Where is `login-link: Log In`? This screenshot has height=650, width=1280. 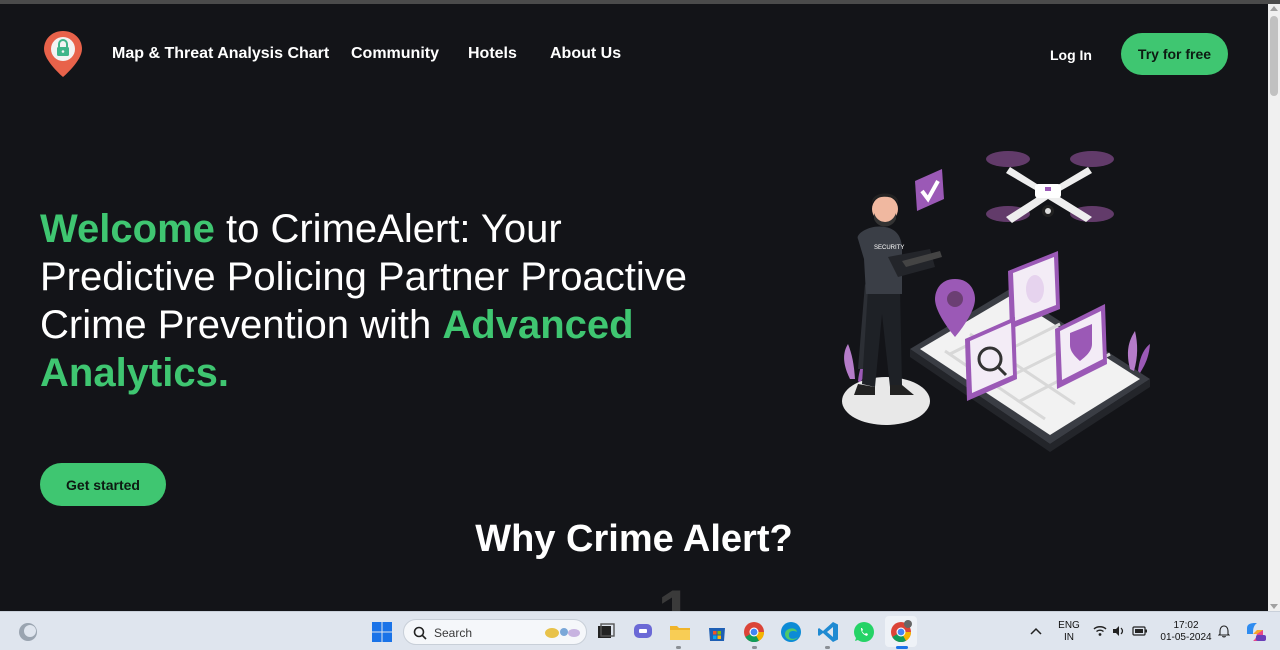
login-link: Log In is located at coordinates (1071, 55).